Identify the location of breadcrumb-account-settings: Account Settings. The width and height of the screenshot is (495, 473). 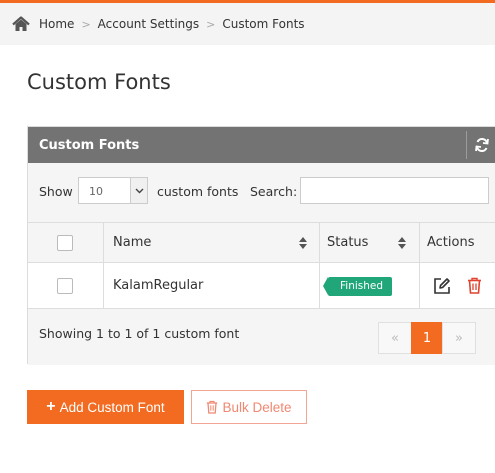
(148, 24).